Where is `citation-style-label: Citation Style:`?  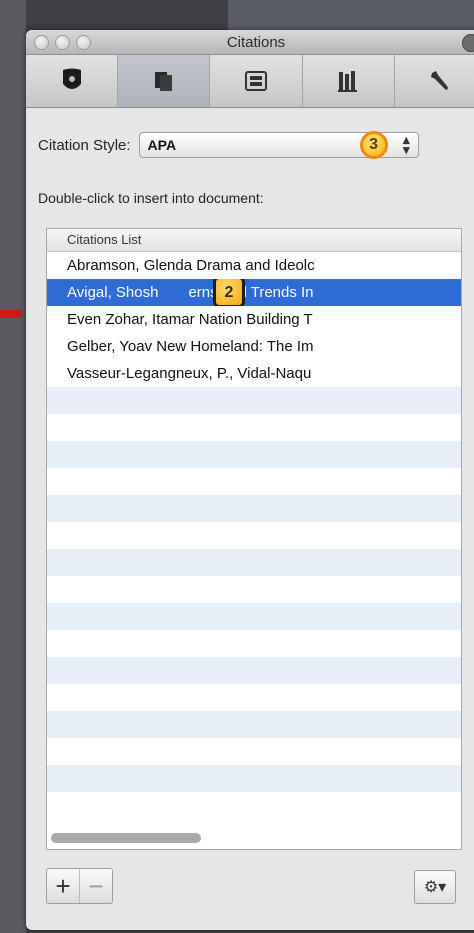
citation-style-label: Citation Style: is located at coordinates (84, 145).